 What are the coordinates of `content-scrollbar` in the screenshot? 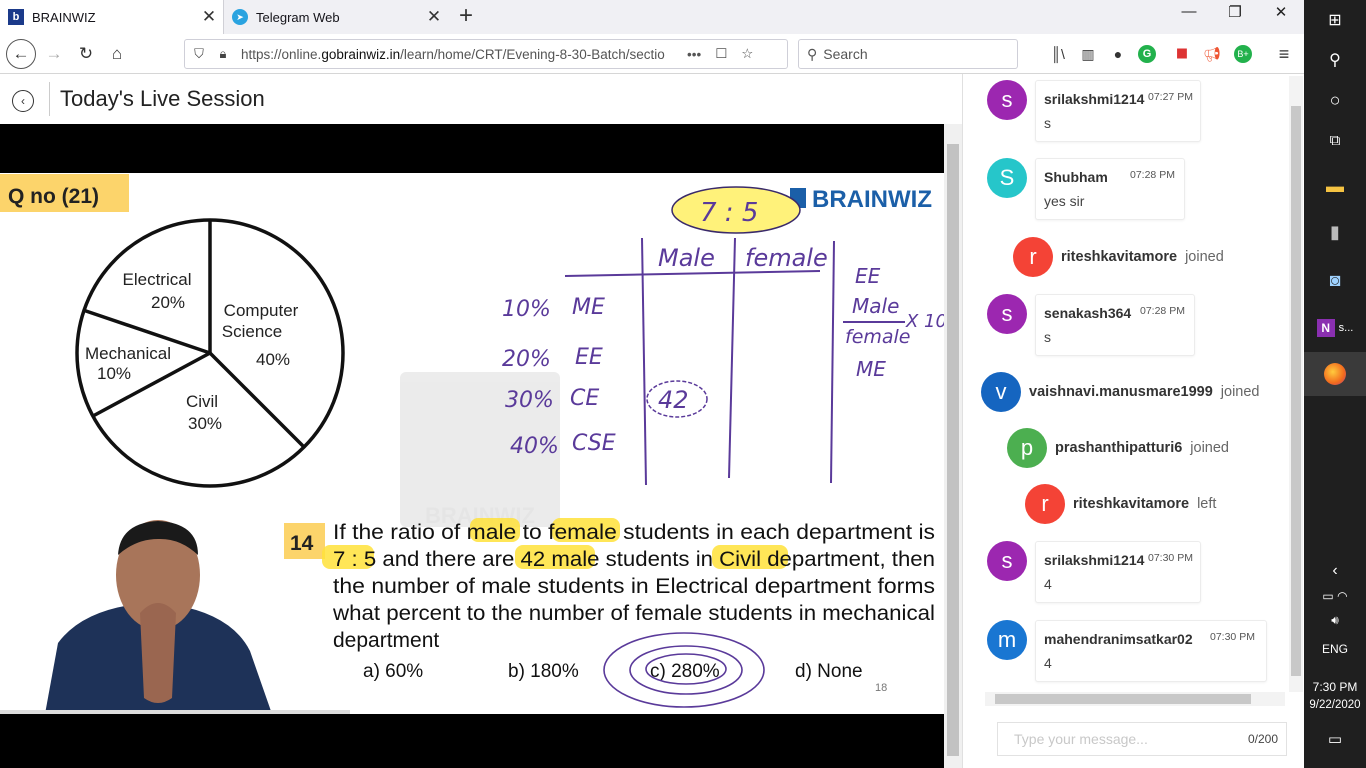 It's located at (953, 446).